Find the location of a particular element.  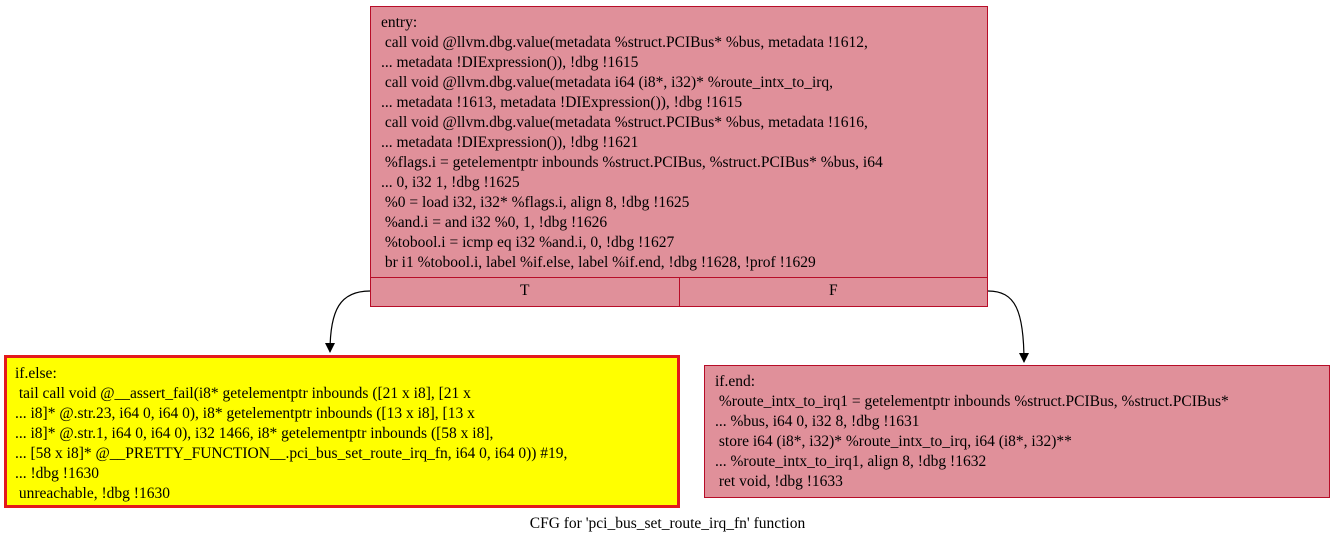

code-line: if.else: is located at coordinates (36, 373).